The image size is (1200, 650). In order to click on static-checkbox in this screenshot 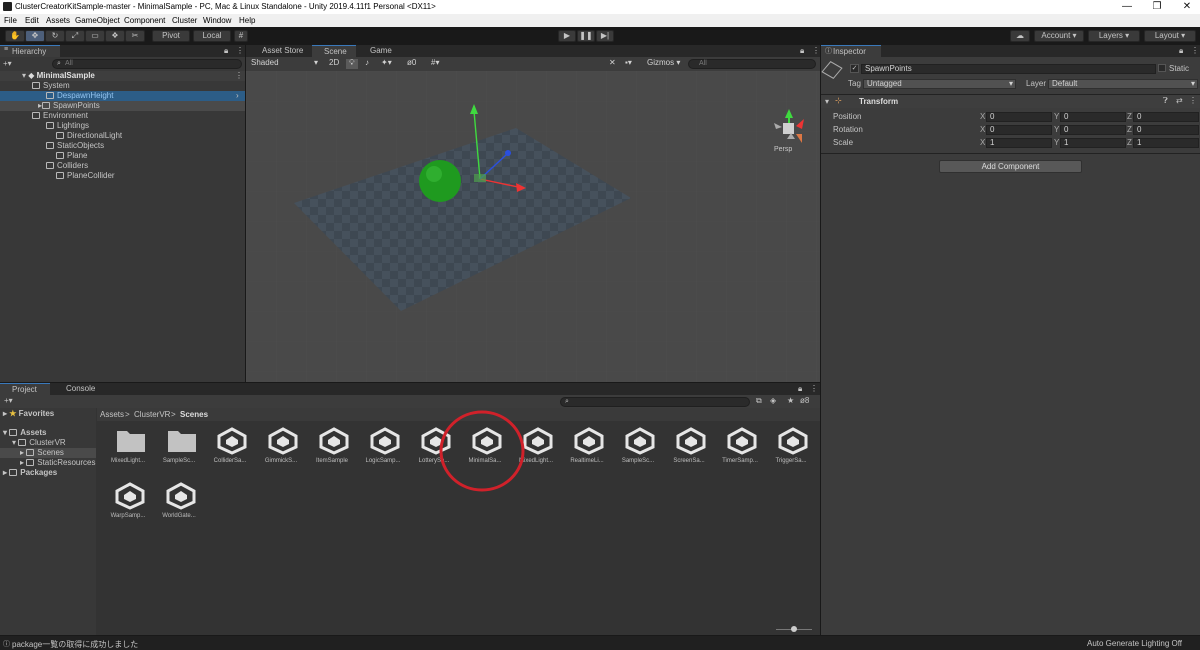, I will do `click(1162, 68)`.